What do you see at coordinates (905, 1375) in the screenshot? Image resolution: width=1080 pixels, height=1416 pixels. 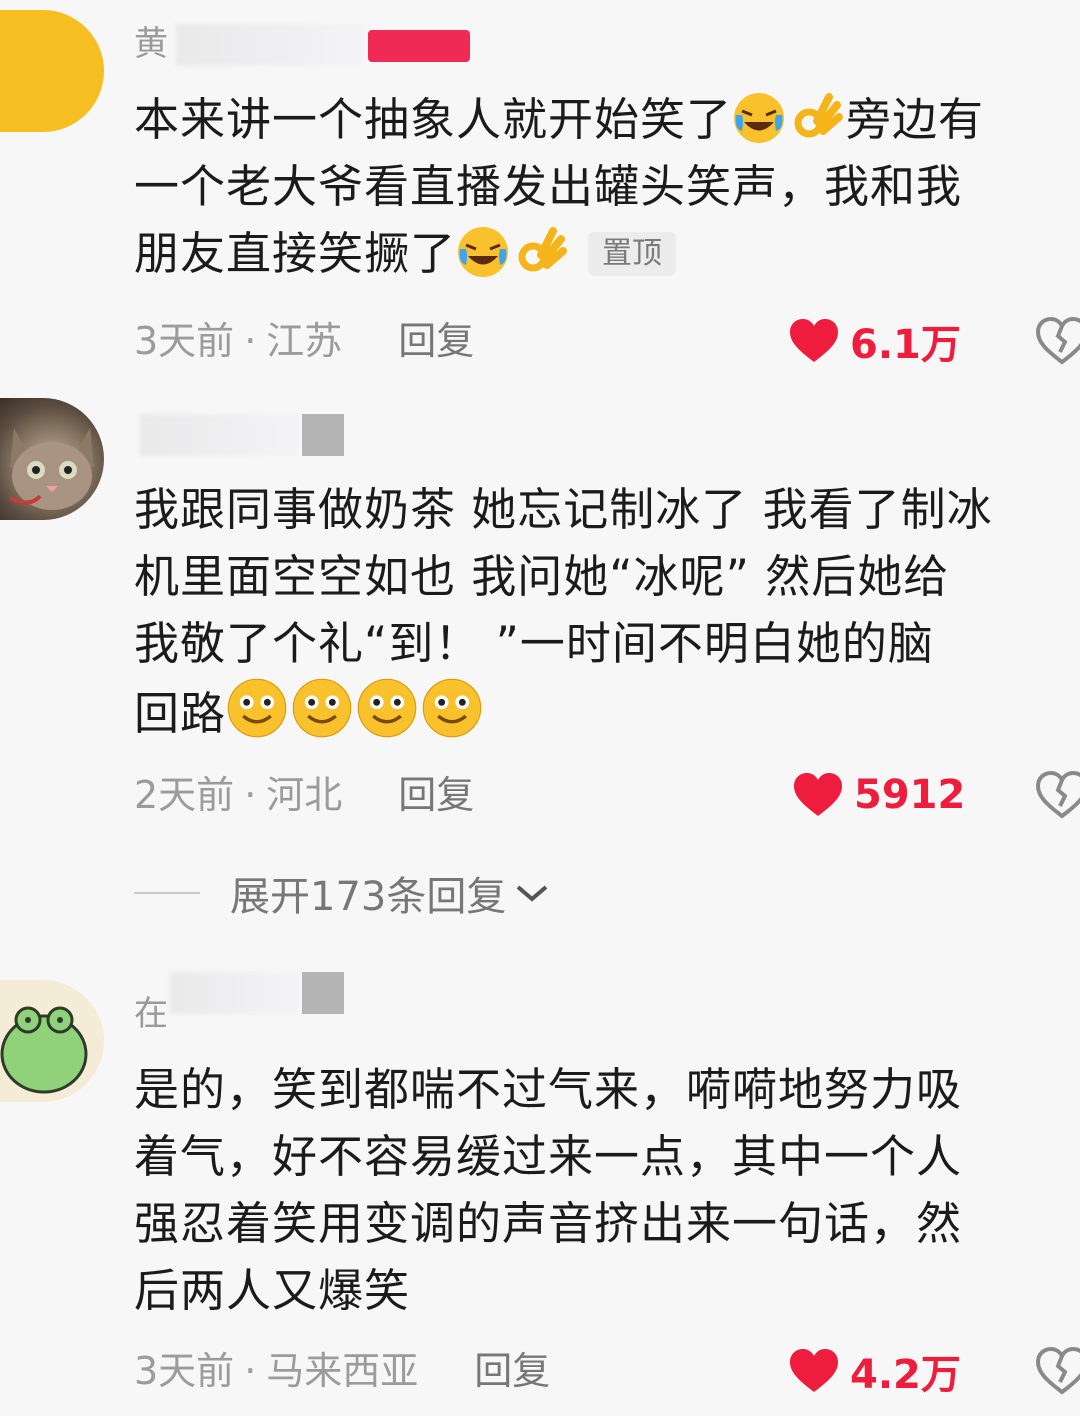 I see `like-count: 4.2万` at bounding box center [905, 1375].